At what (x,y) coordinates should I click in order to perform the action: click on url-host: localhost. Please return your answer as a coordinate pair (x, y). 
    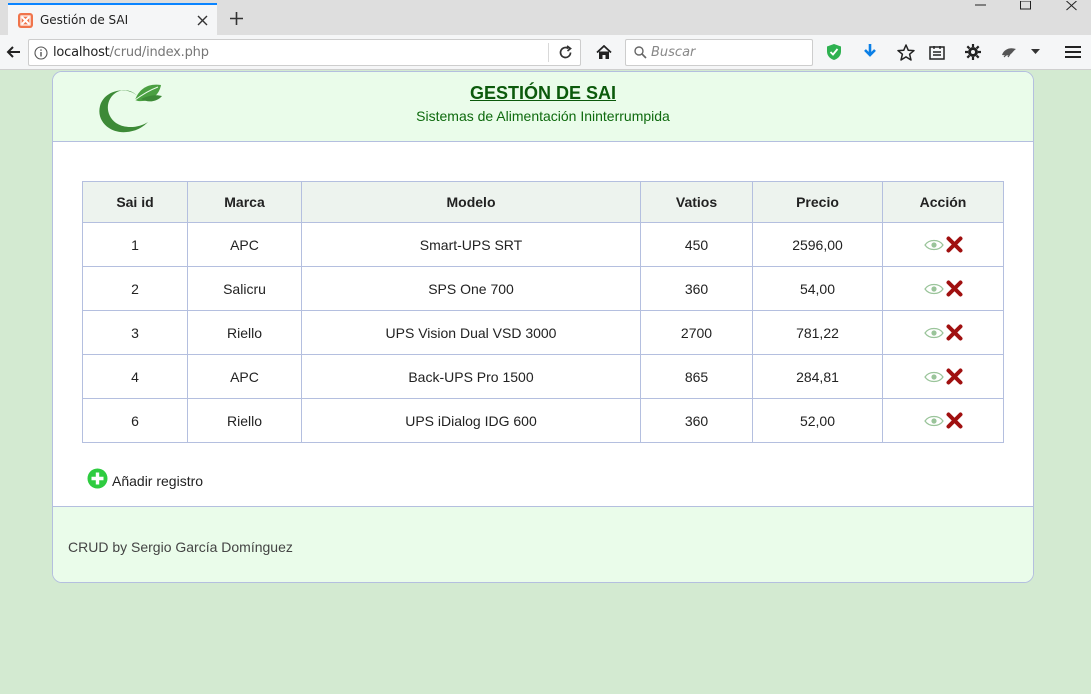
    Looking at the image, I should click on (81, 52).